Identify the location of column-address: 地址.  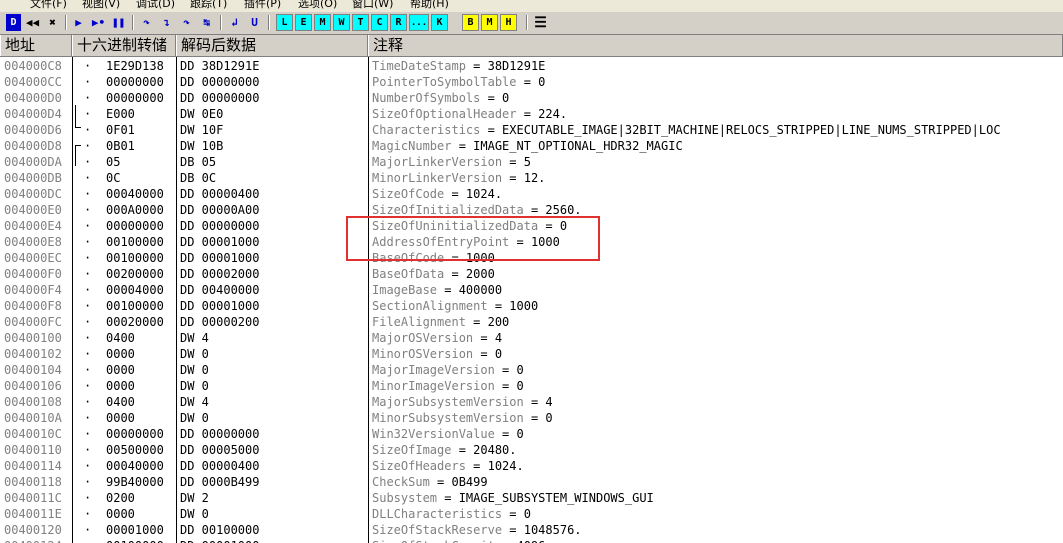
(36, 45).